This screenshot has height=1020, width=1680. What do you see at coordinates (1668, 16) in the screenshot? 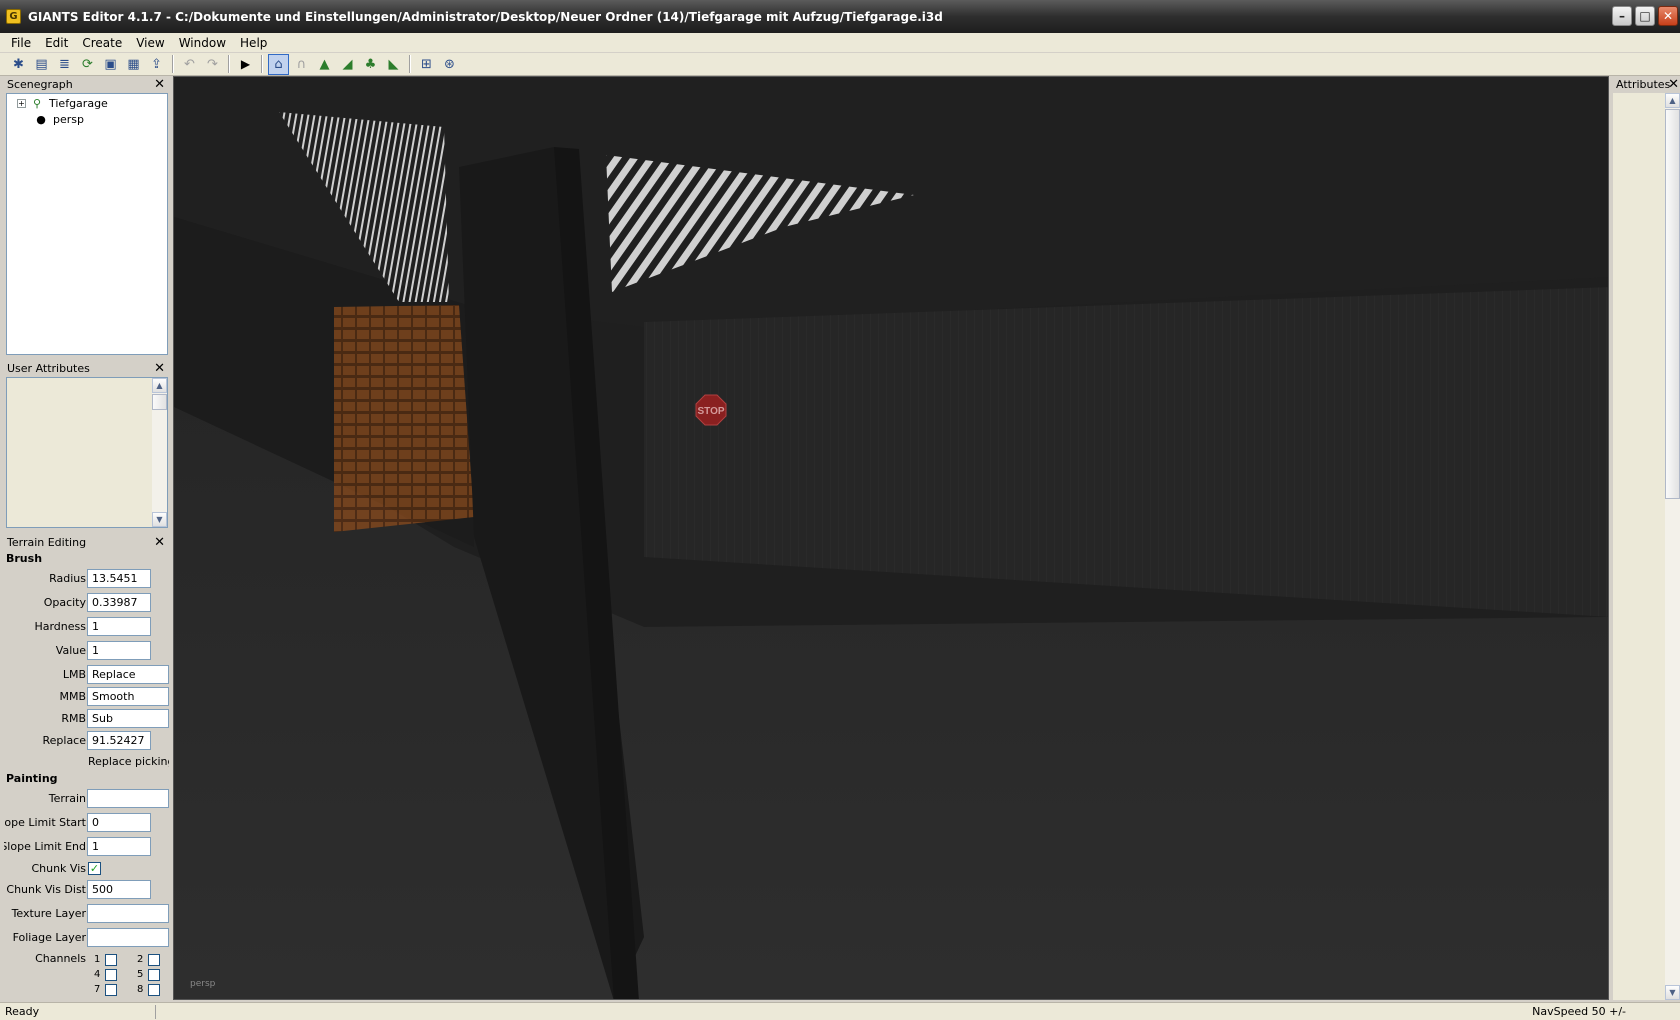
I see `close-button: ✕` at bounding box center [1668, 16].